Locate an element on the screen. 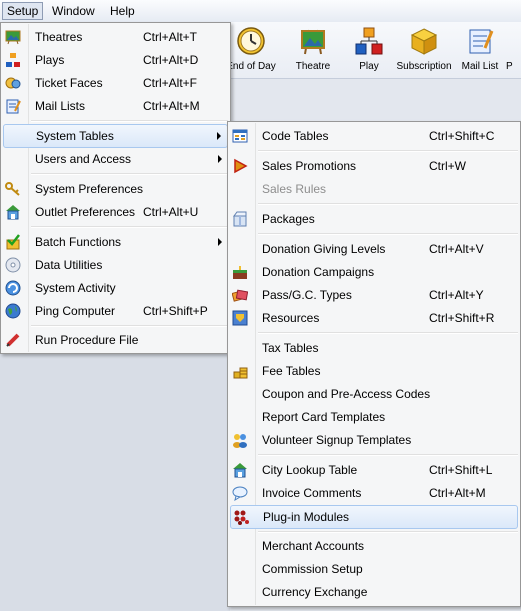  menu-item-resources: Resources Ctrl+Shift+R is located at coordinates (374, 318).